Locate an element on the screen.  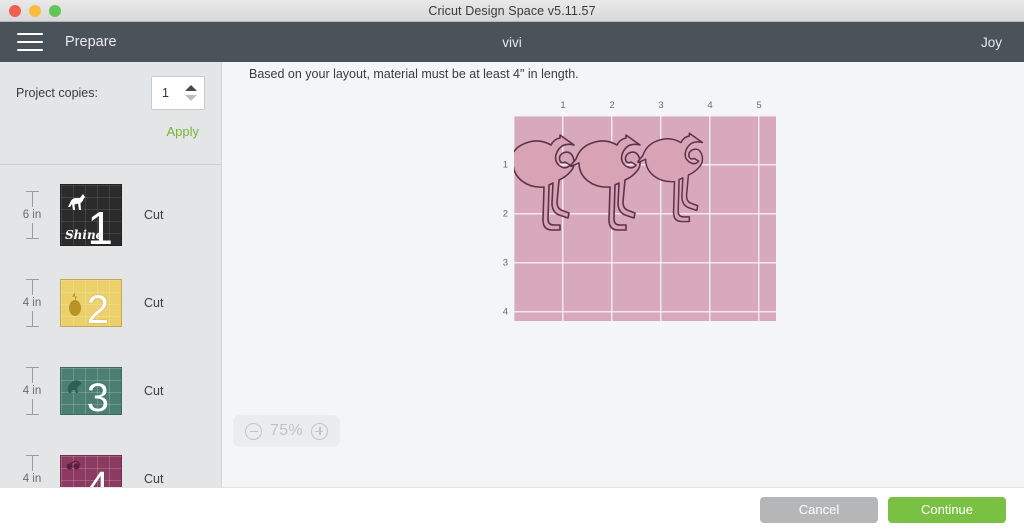
apply-button: Apply is located at coordinates (182, 139).